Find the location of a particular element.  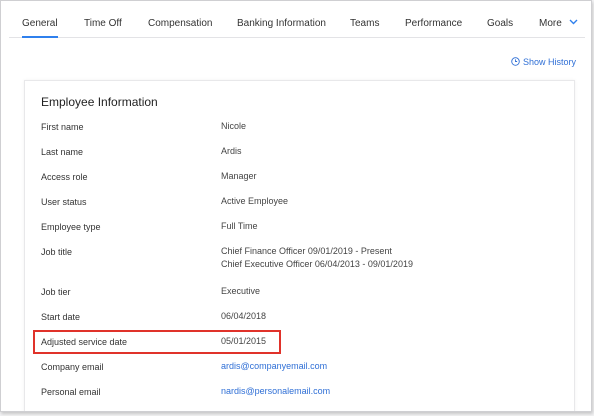

tab-compensation: Compensation is located at coordinates (180, 19).